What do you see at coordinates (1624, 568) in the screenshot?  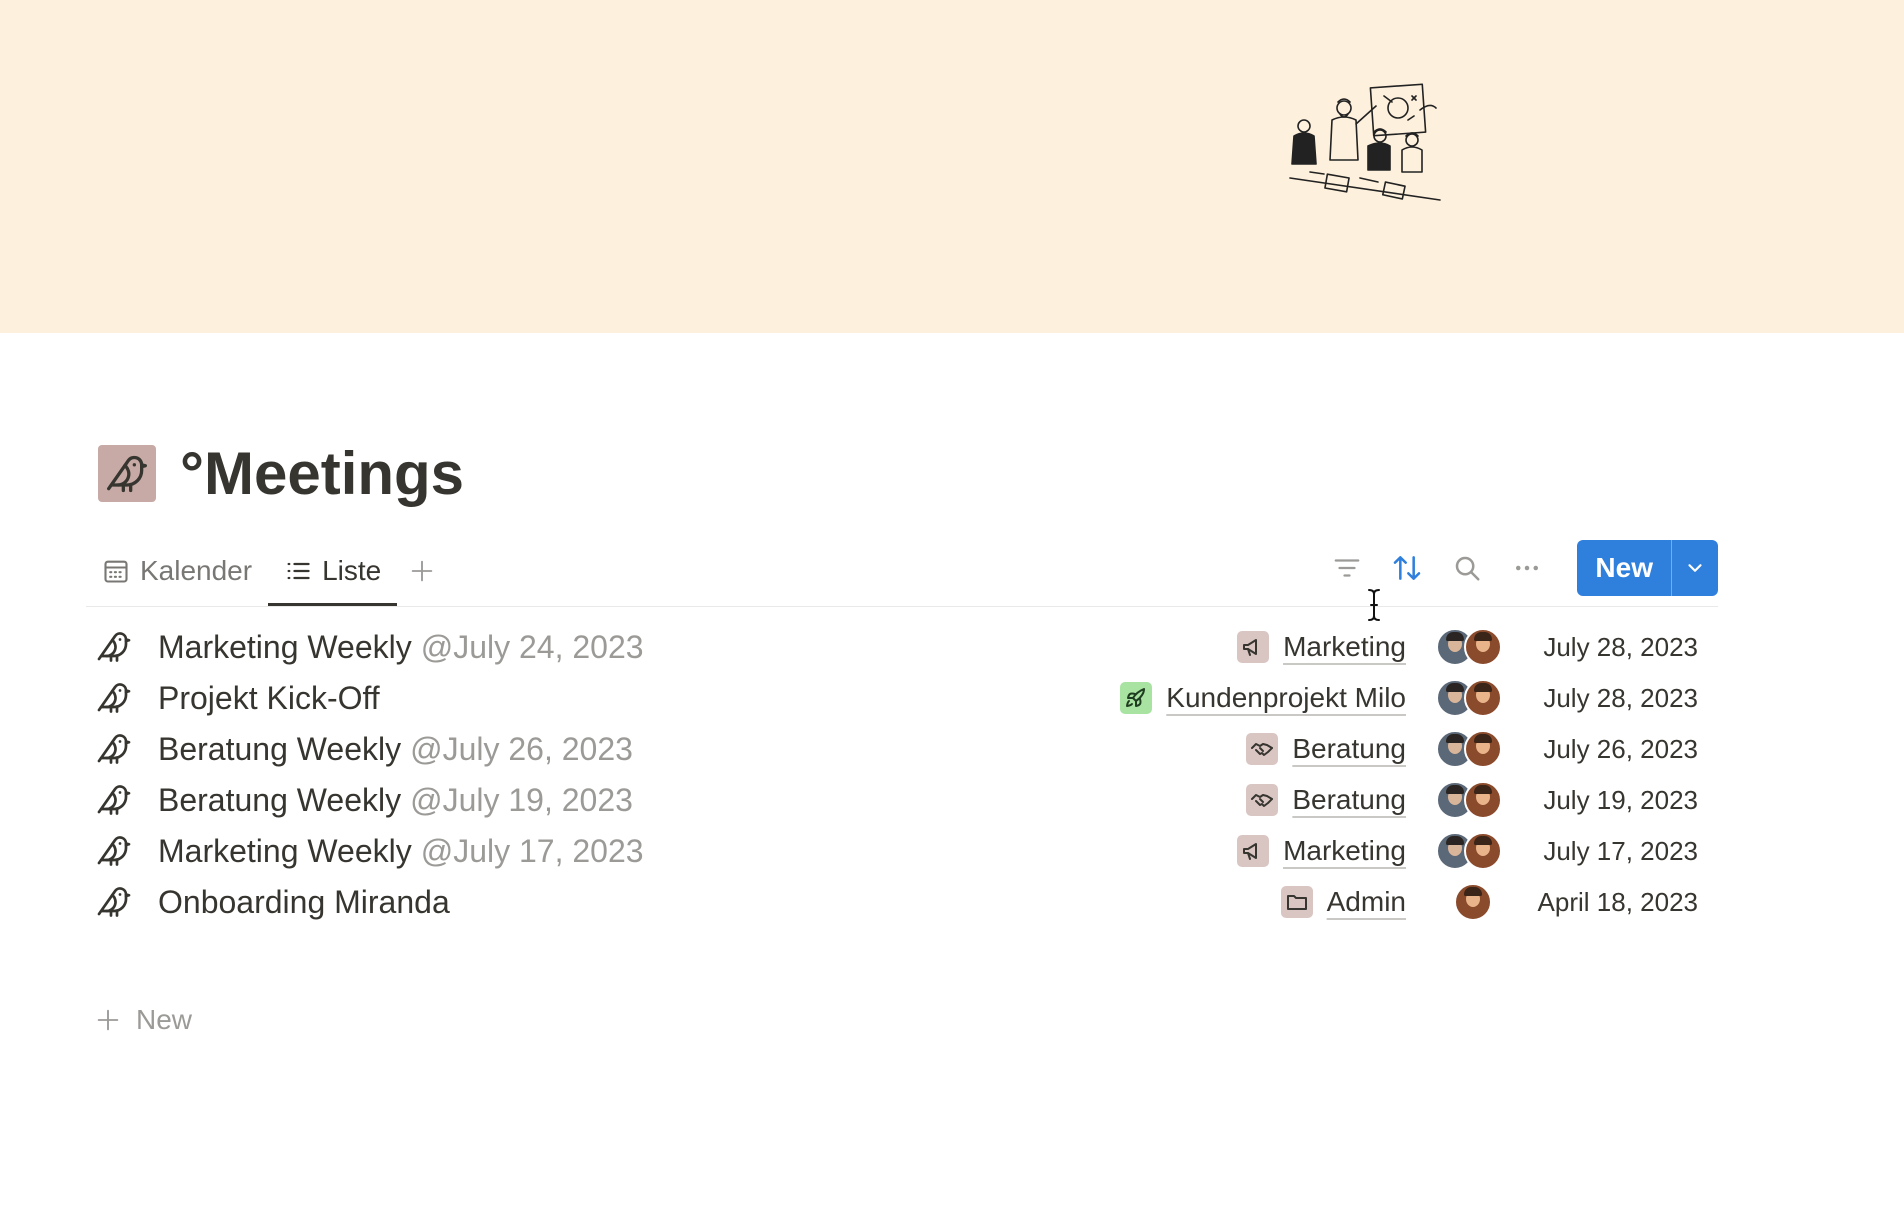 I see `new-button: New` at bounding box center [1624, 568].